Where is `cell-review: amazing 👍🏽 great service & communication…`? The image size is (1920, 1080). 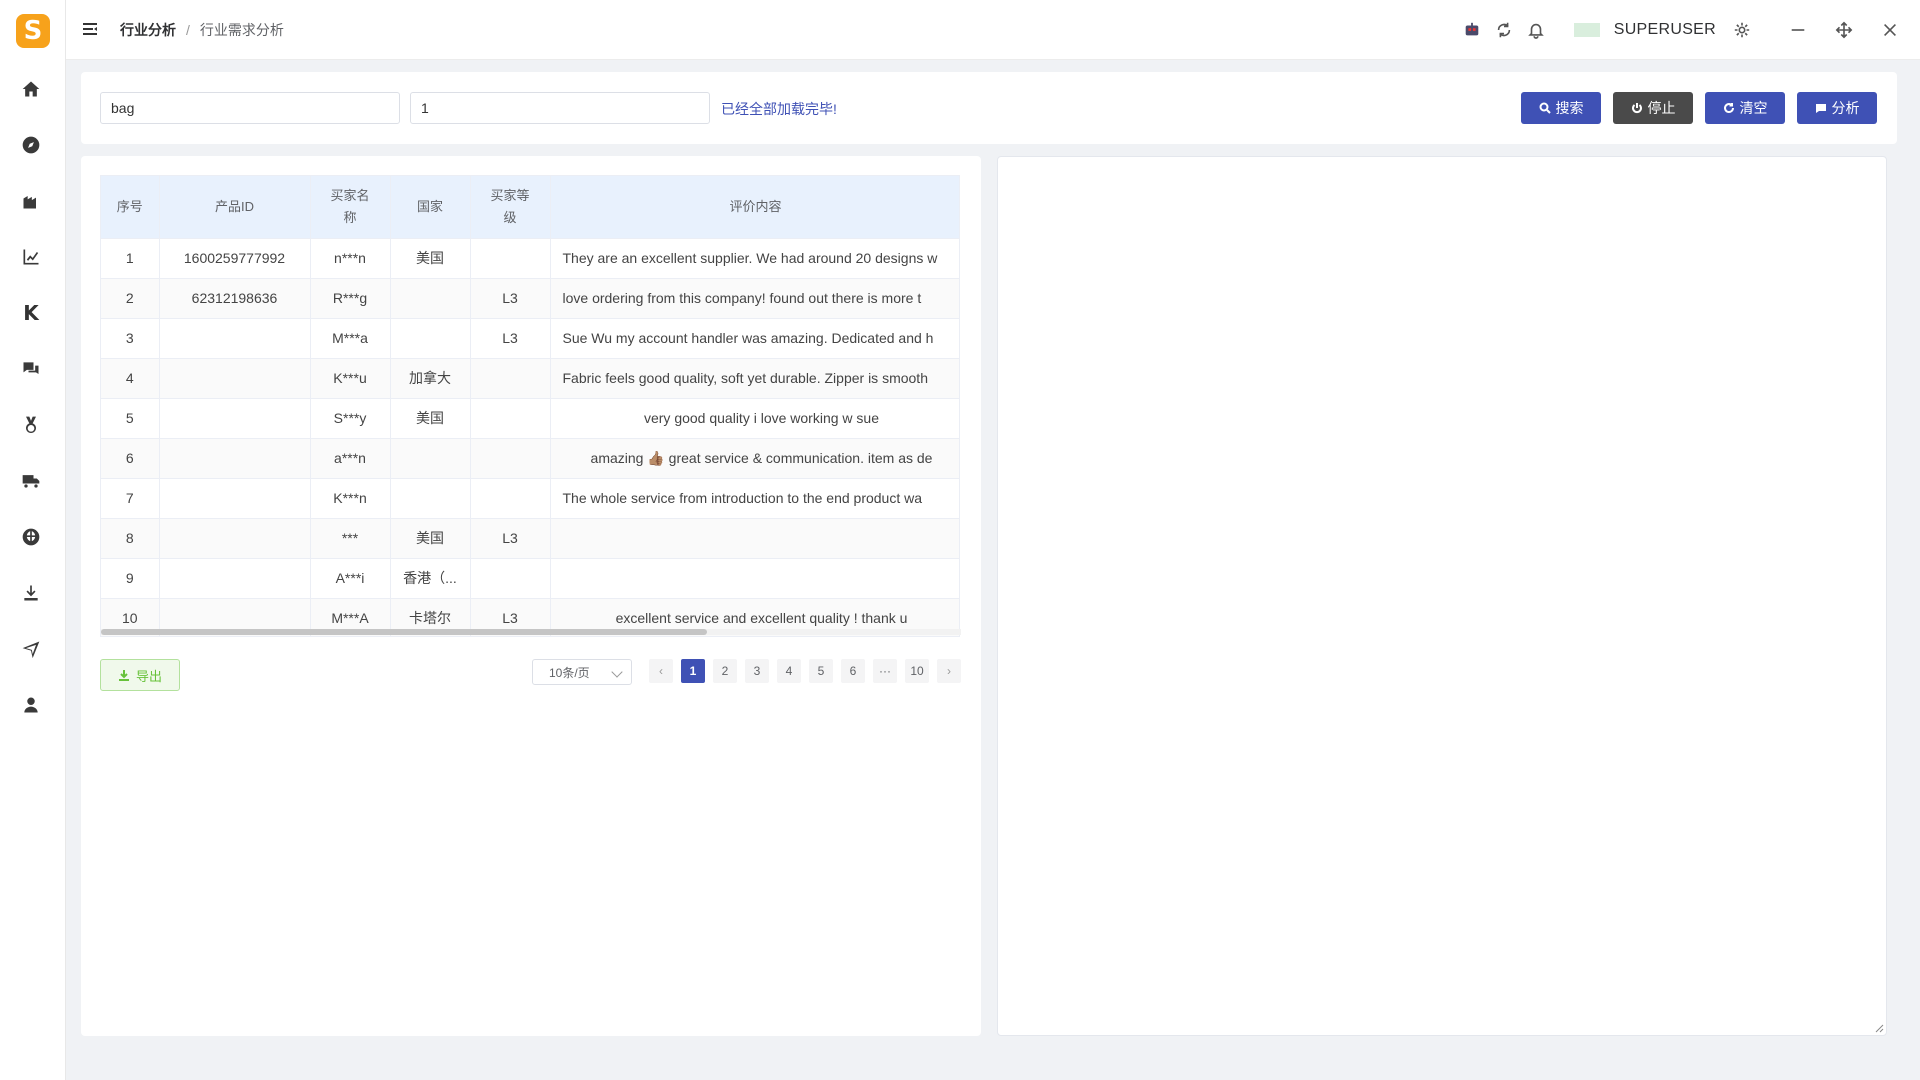 cell-review: amazing 👍🏽 great service & communication… is located at coordinates (754, 457).